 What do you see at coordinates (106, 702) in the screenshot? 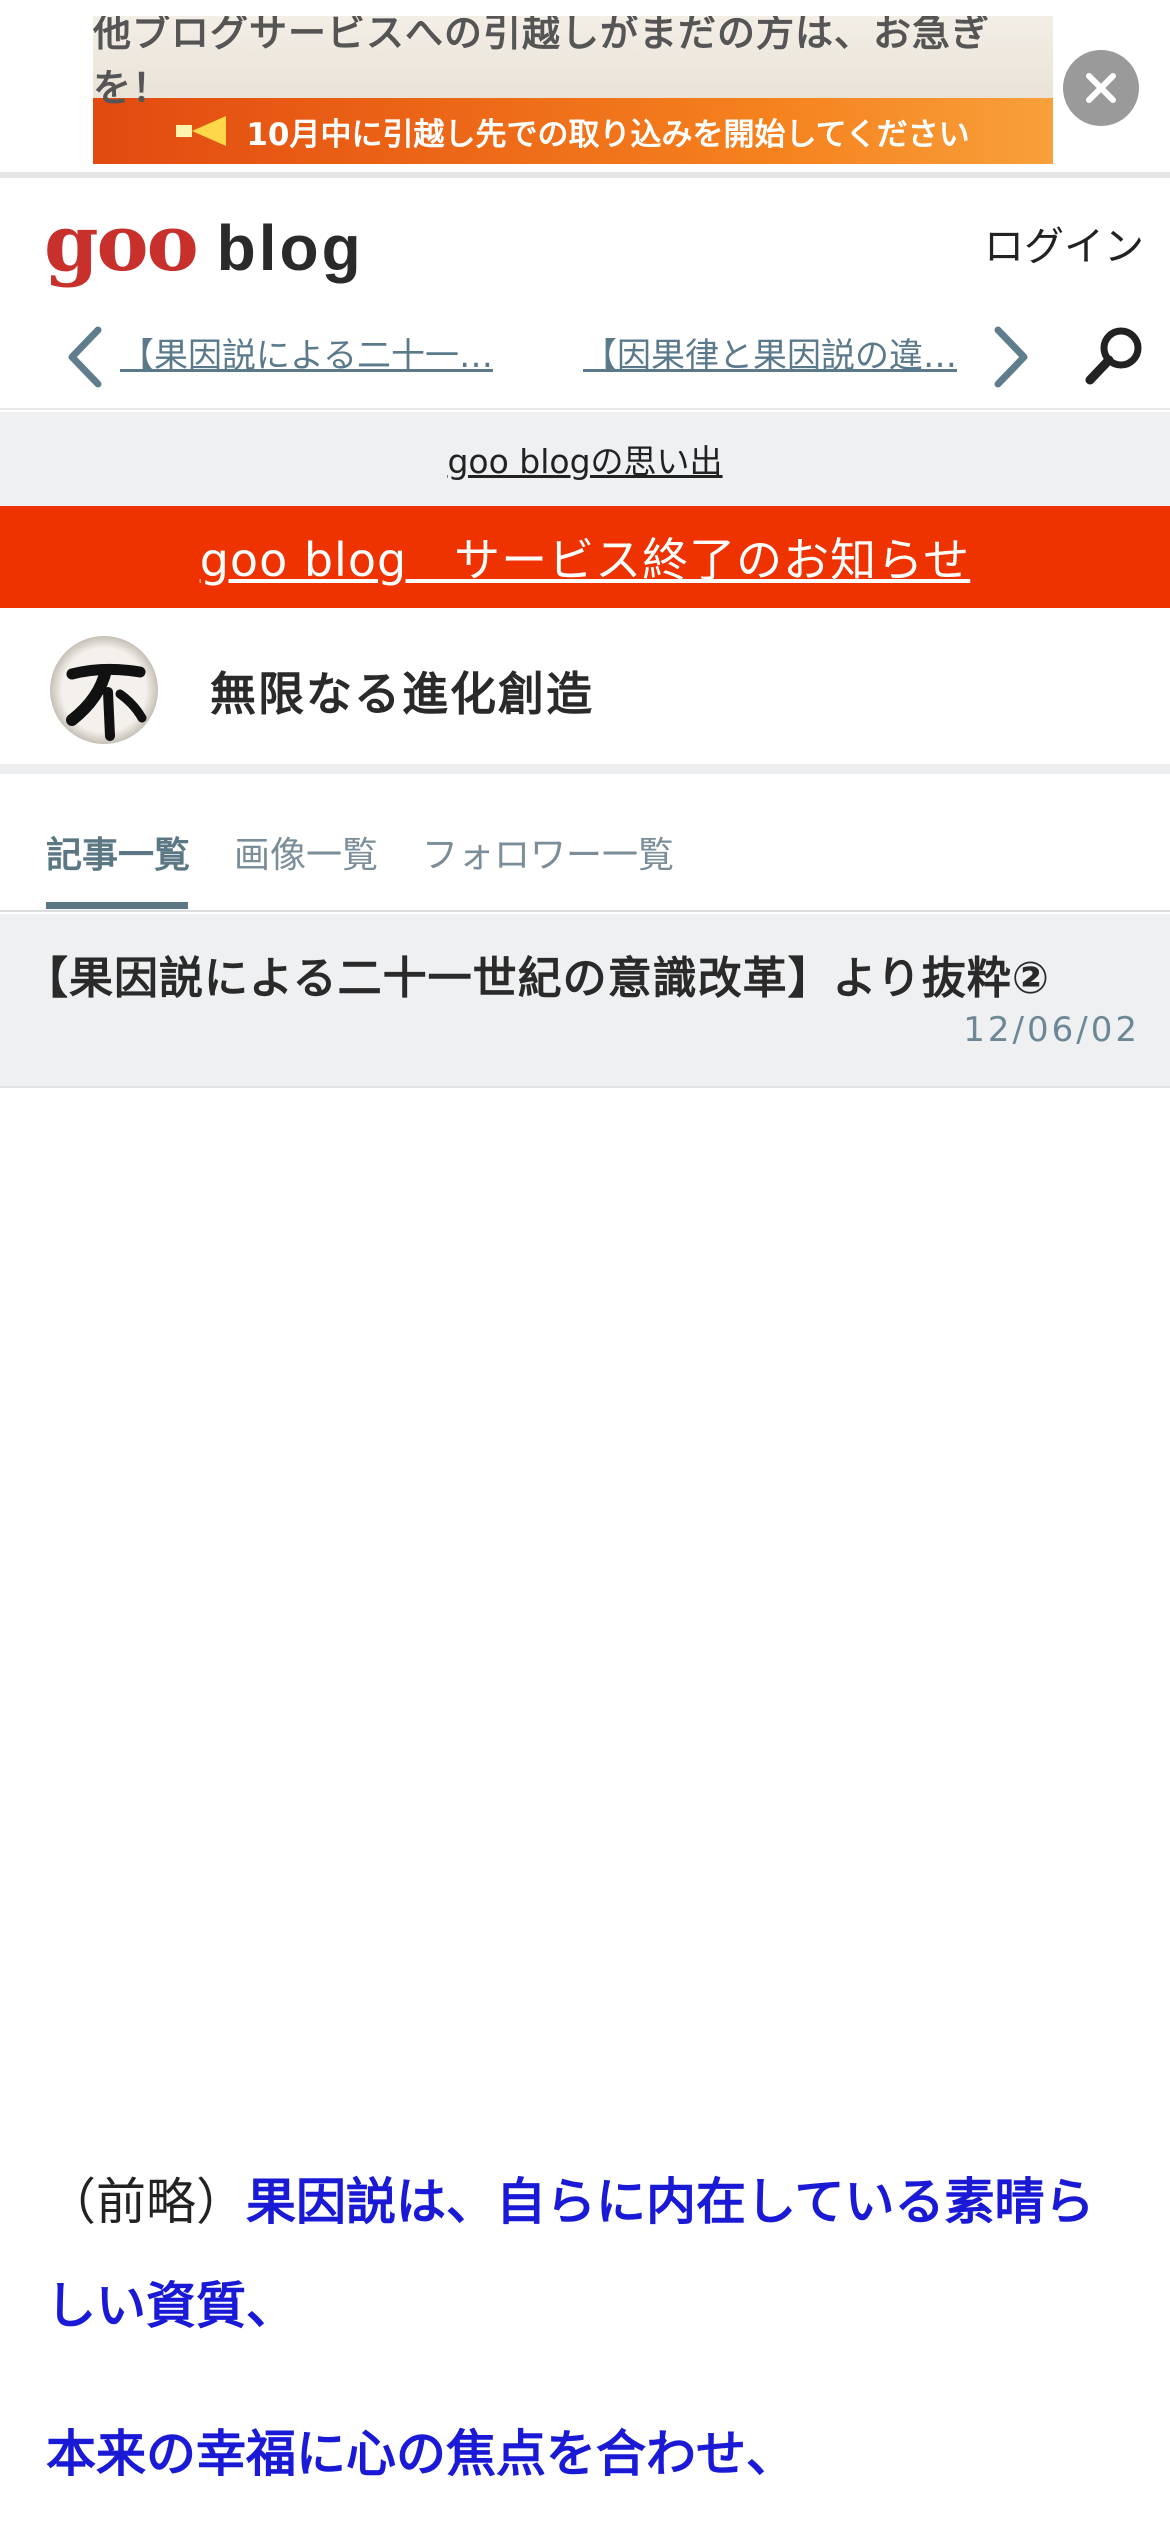
I see `calligraphy-avatar-icon` at bounding box center [106, 702].